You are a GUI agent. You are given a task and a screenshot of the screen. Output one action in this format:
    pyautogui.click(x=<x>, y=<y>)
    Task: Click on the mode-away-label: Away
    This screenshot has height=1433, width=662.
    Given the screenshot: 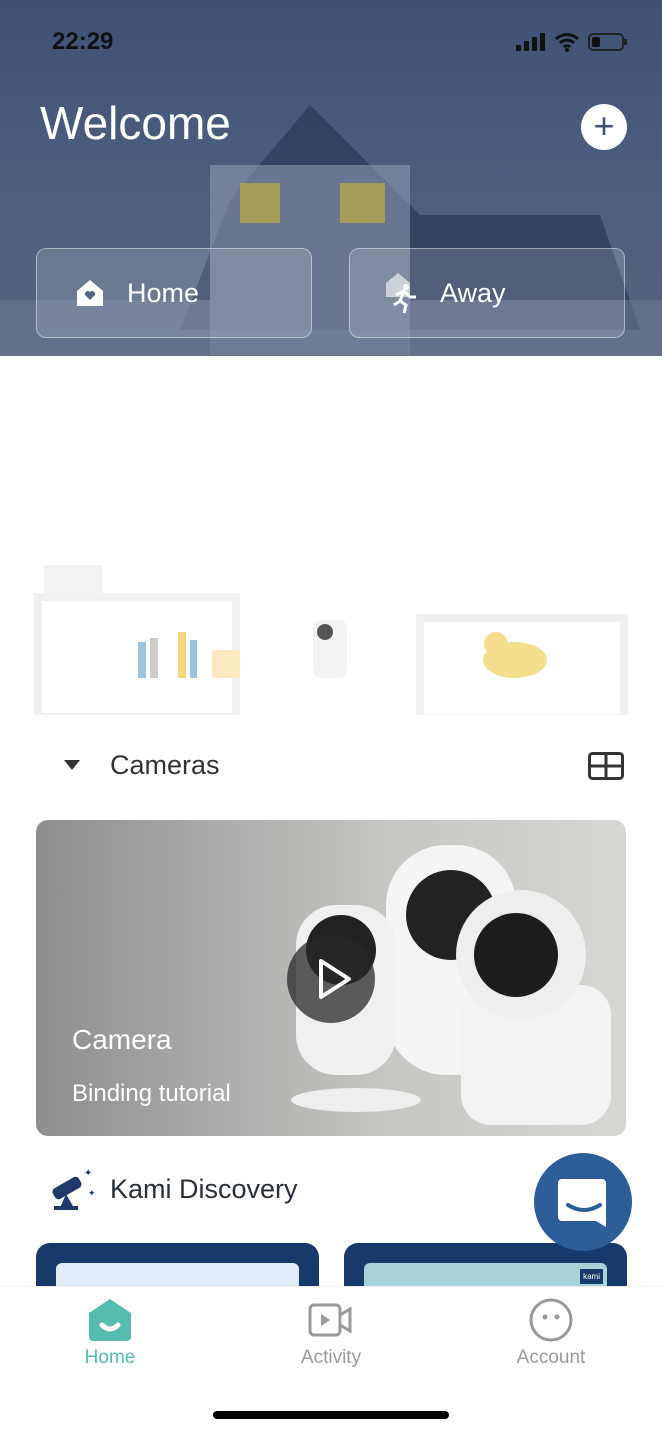 What is the action you would take?
    pyautogui.click(x=473, y=292)
    